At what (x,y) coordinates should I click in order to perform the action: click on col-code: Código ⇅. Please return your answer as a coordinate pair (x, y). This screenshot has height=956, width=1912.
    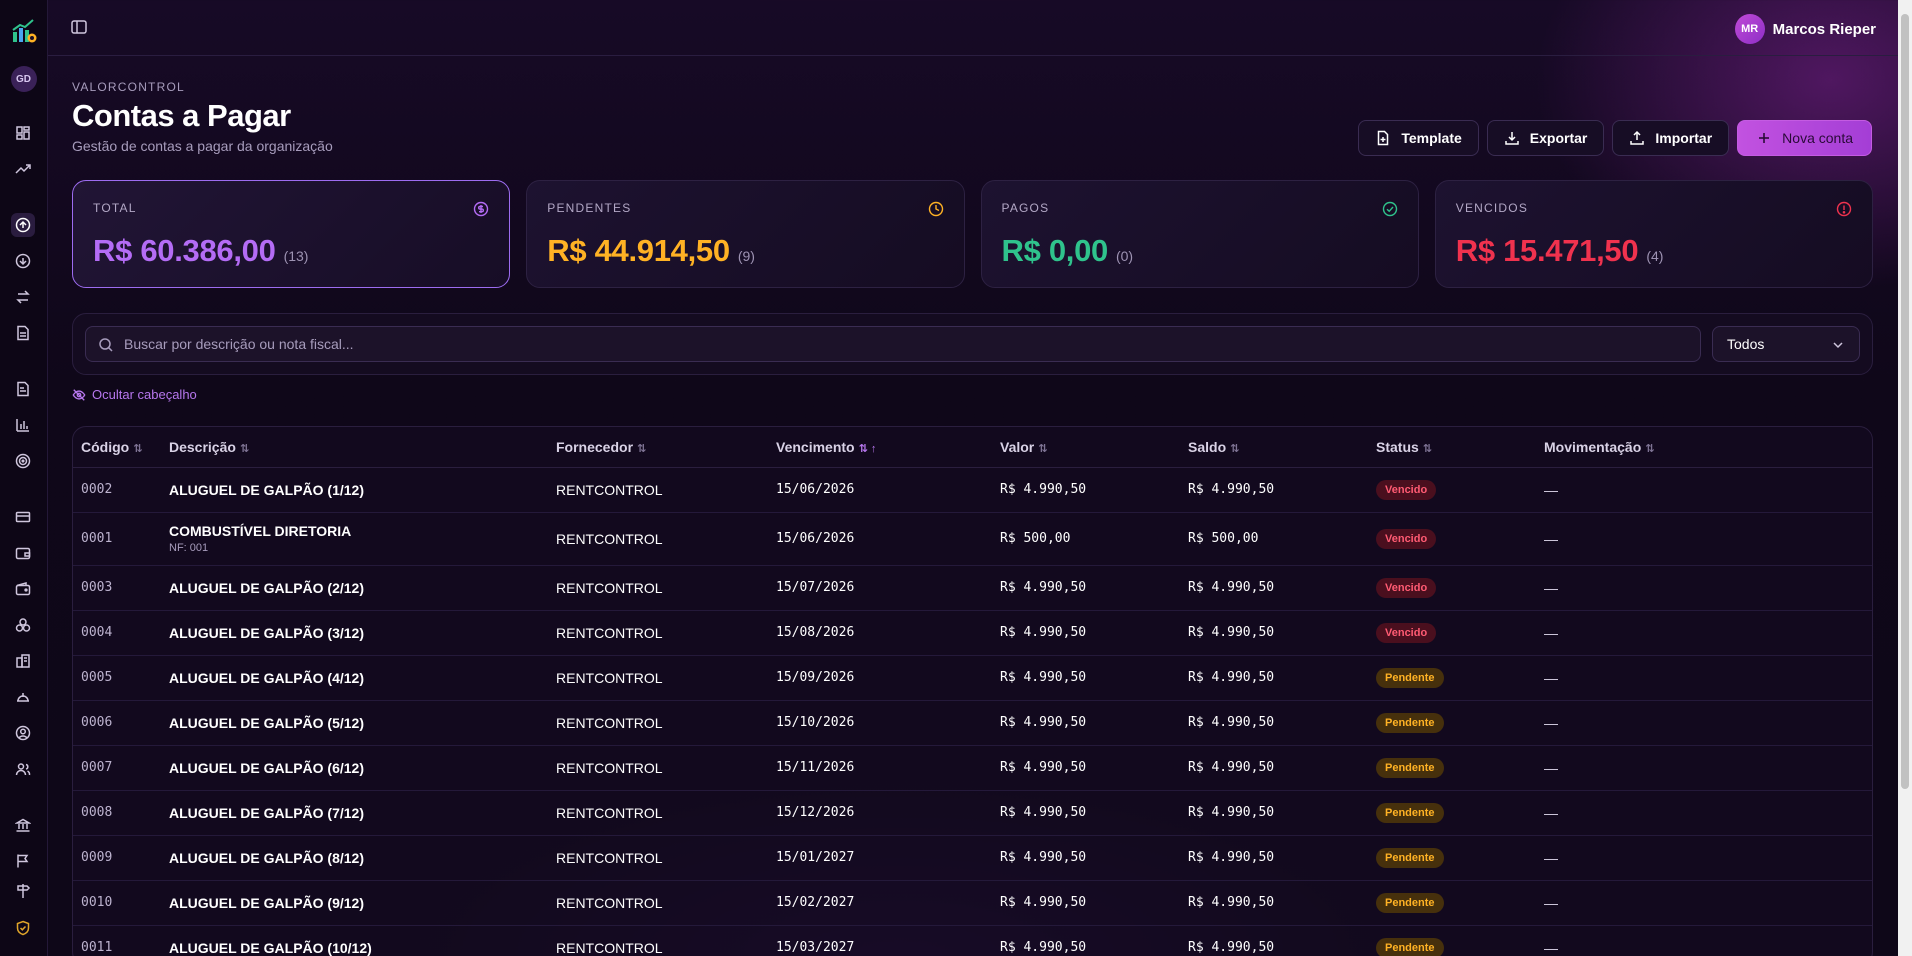
    Looking at the image, I should click on (121, 447).